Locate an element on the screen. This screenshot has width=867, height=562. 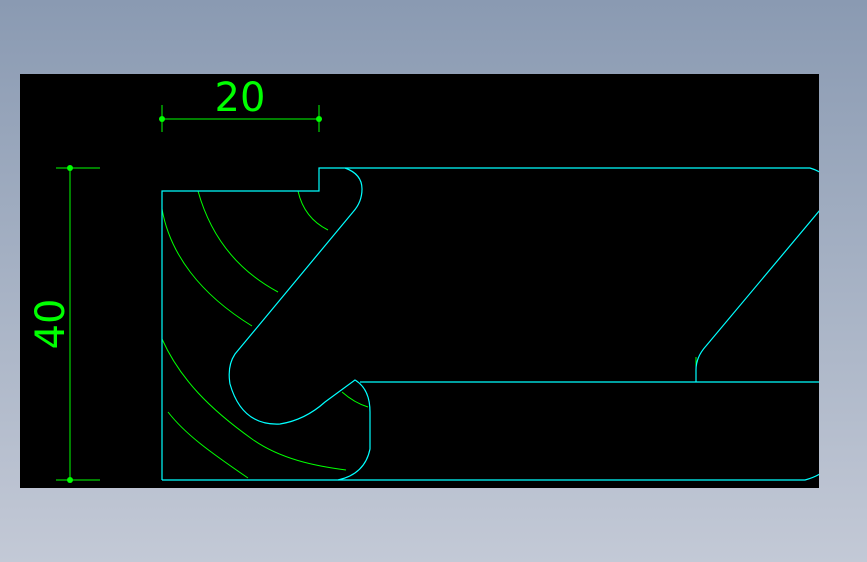
height-dimension-text: 40 is located at coordinates (51, 324).